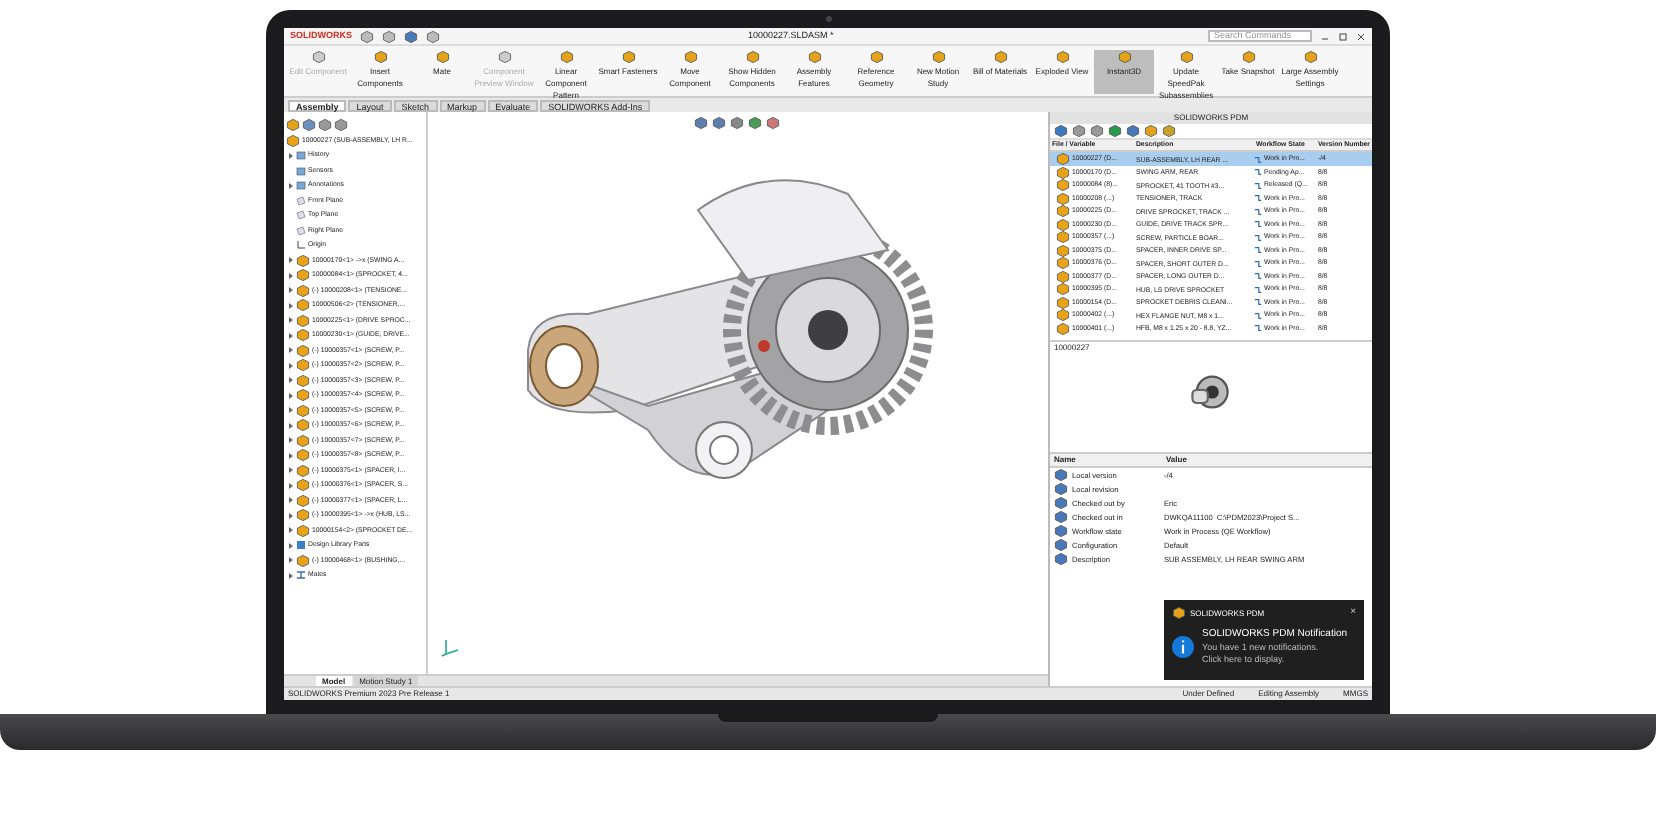 Image resolution: width=1656 pixels, height=816 pixels. I want to click on origin-icon, so click(301, 245).